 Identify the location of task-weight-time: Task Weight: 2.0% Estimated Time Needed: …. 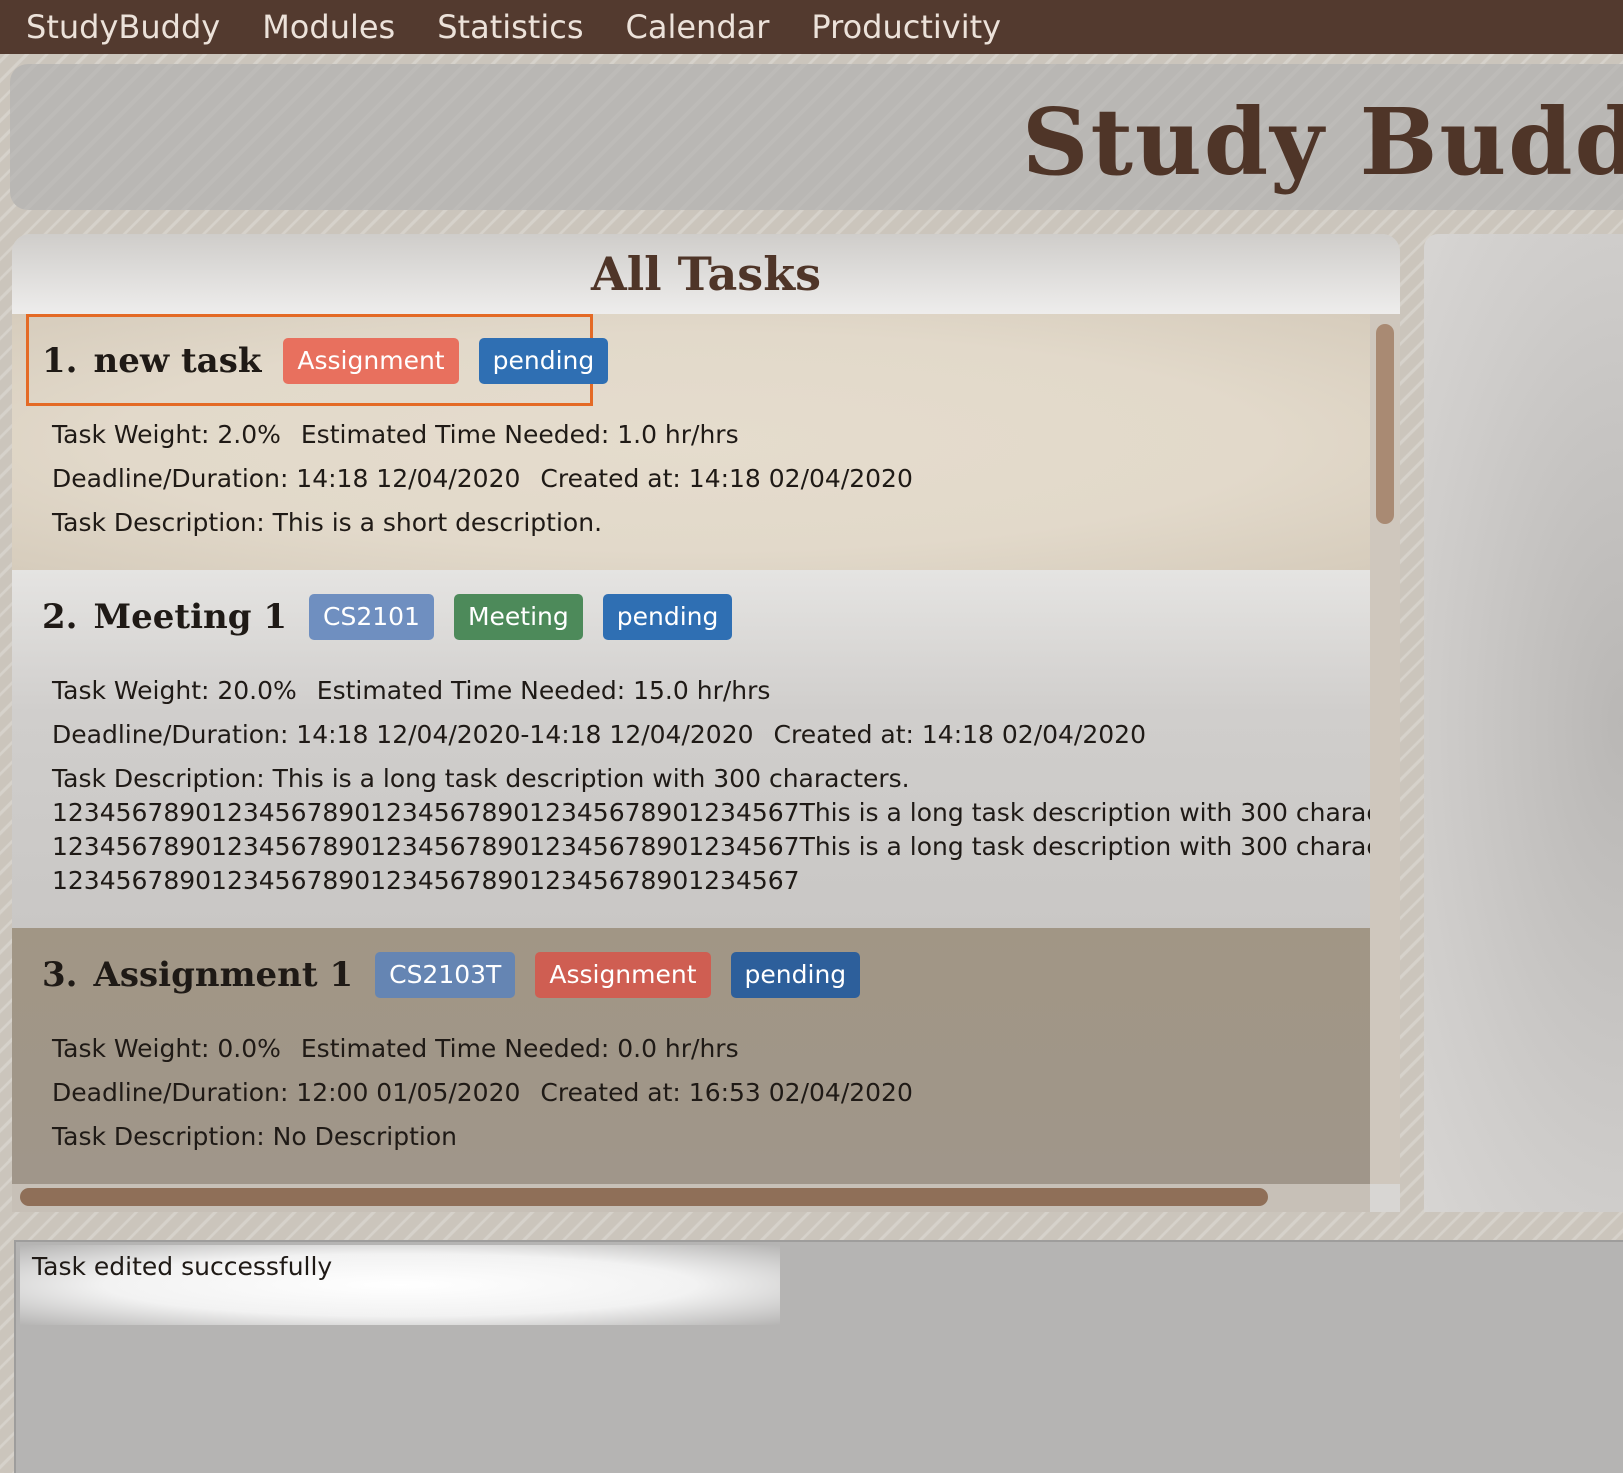
(395, 434).